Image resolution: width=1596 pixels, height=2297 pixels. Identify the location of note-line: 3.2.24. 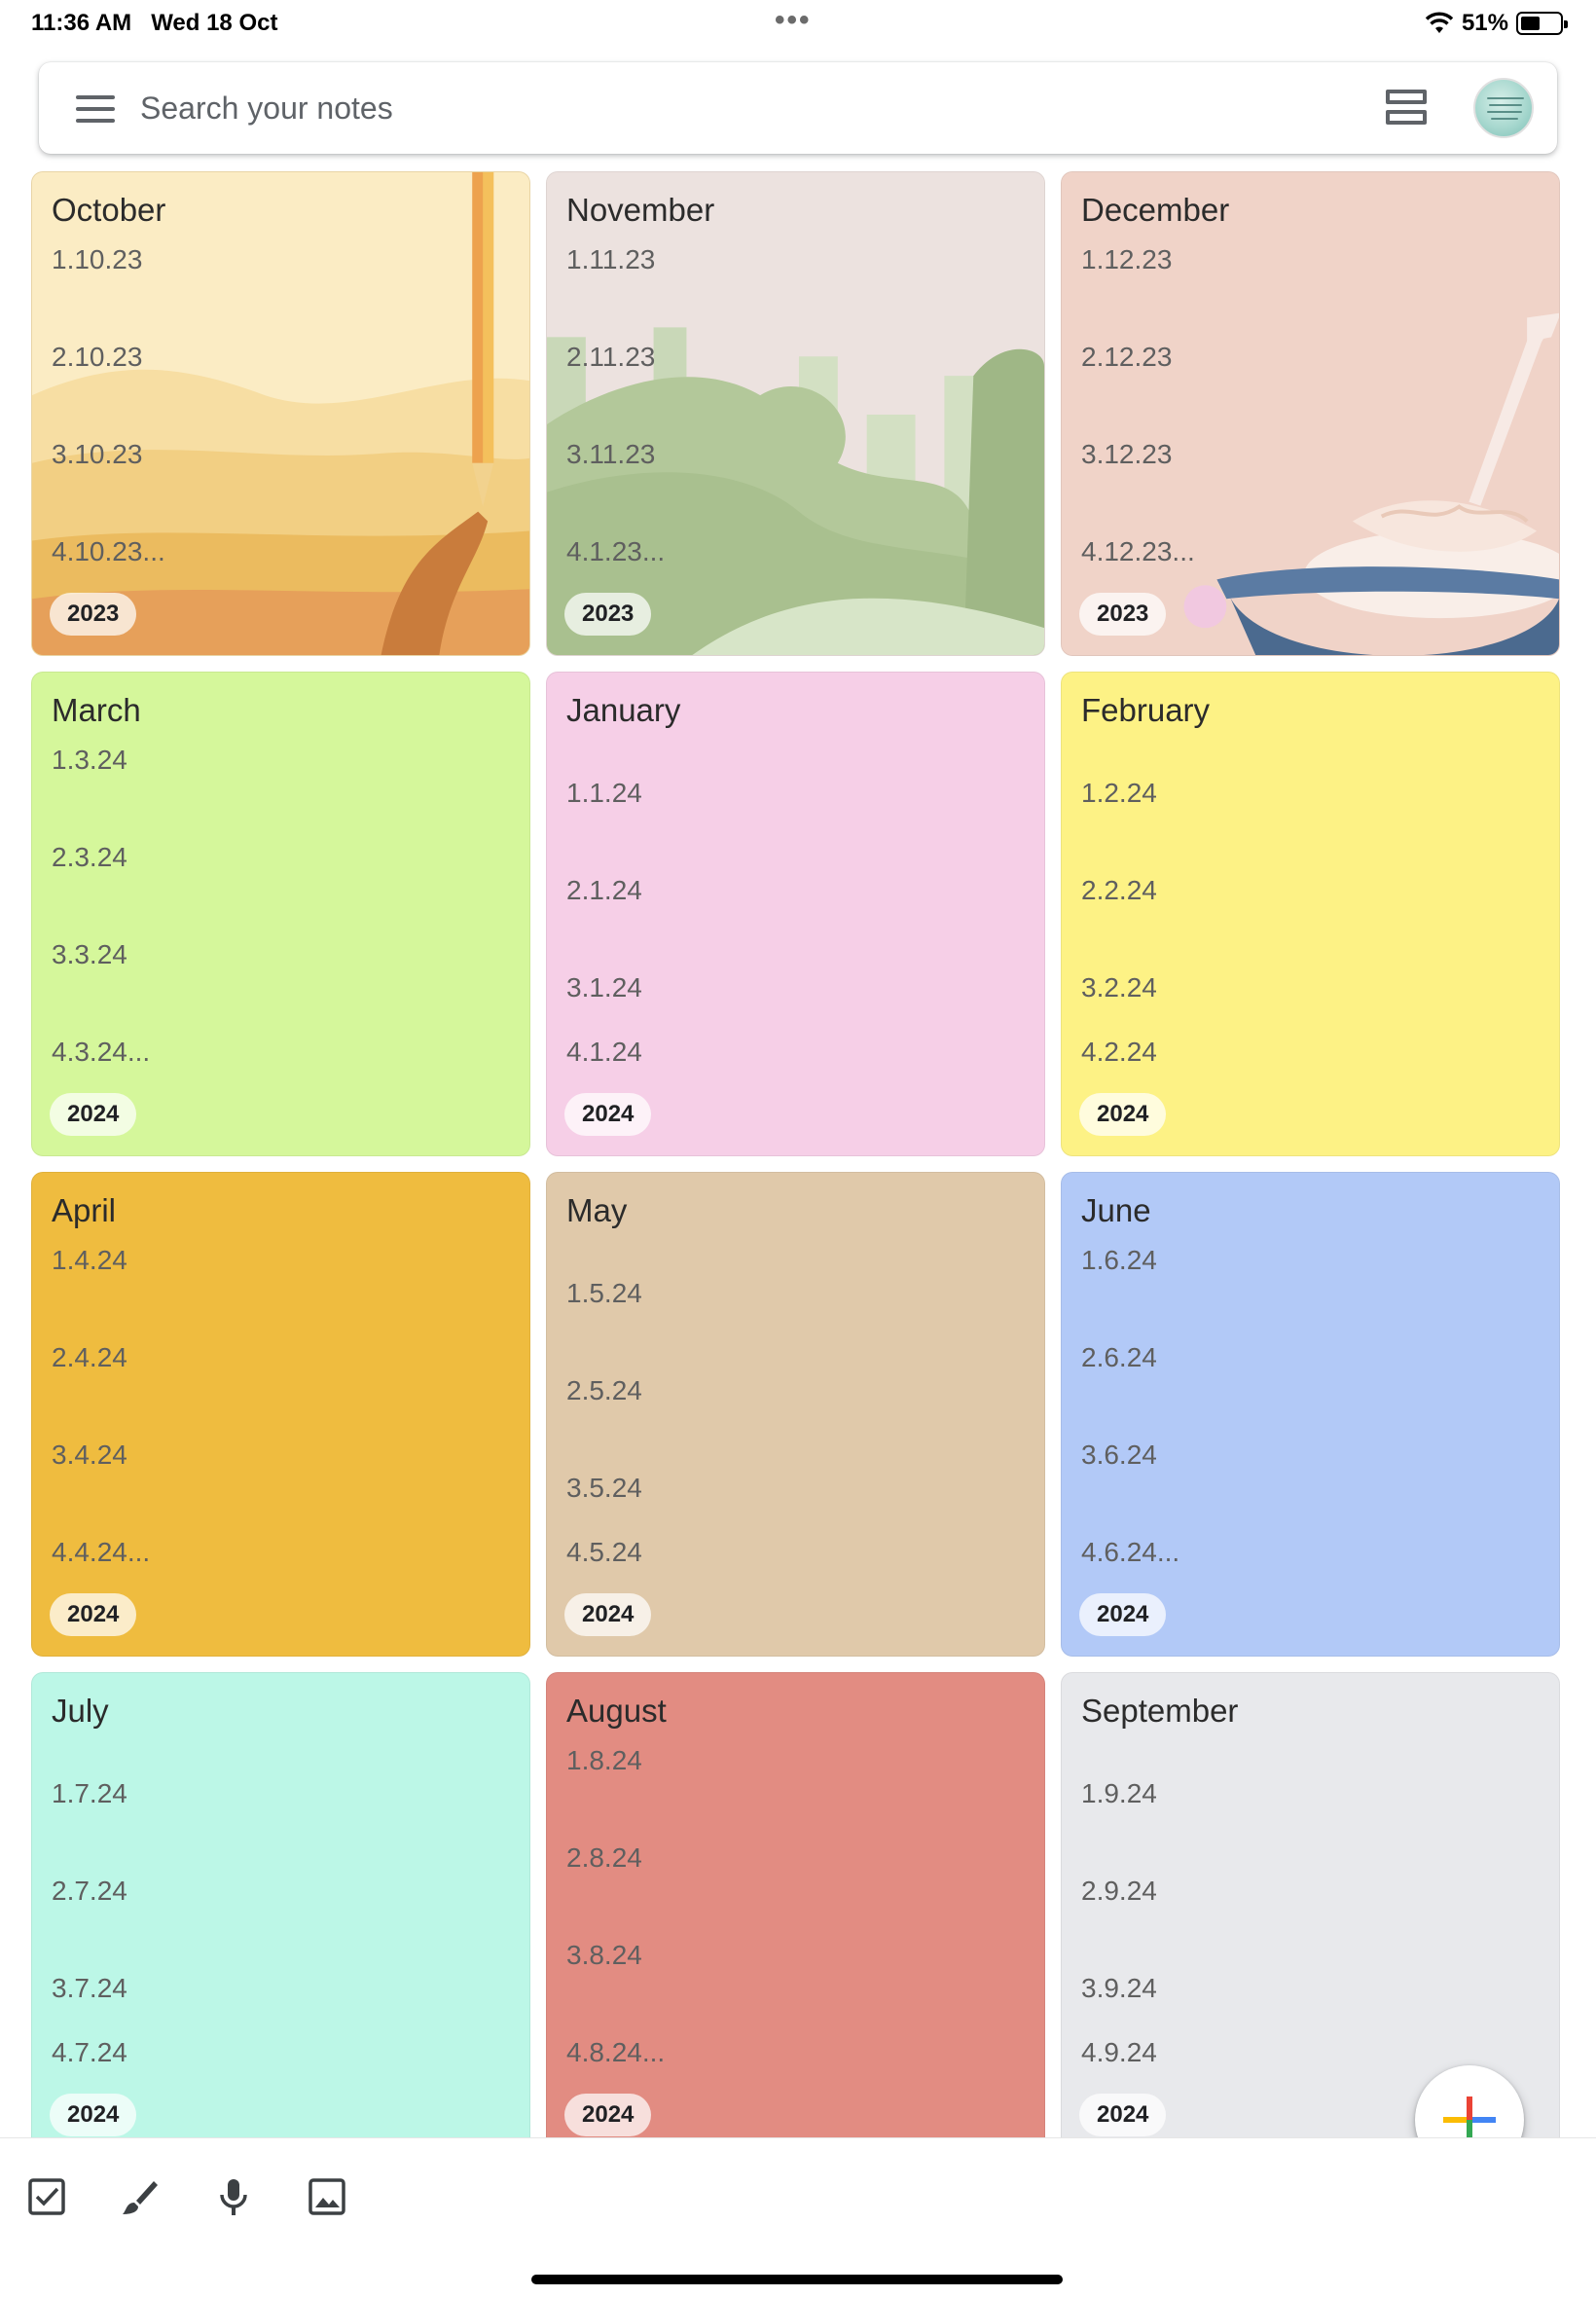
(1119, 987).